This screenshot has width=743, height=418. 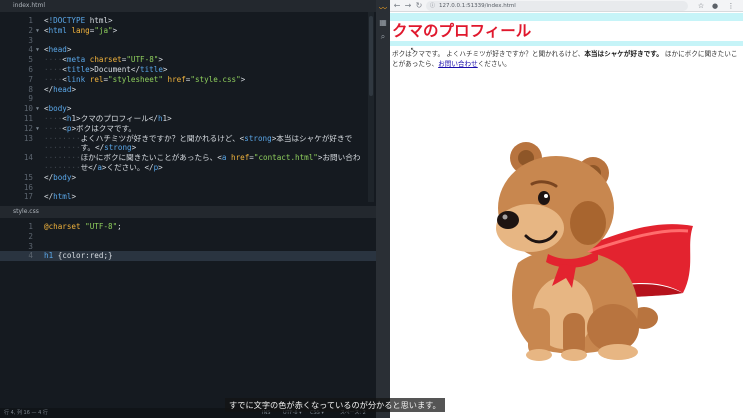 What do you see at coordinates (544, 198) in the screenshot?
I see `bear-eye` at bounding box center [544, 198].